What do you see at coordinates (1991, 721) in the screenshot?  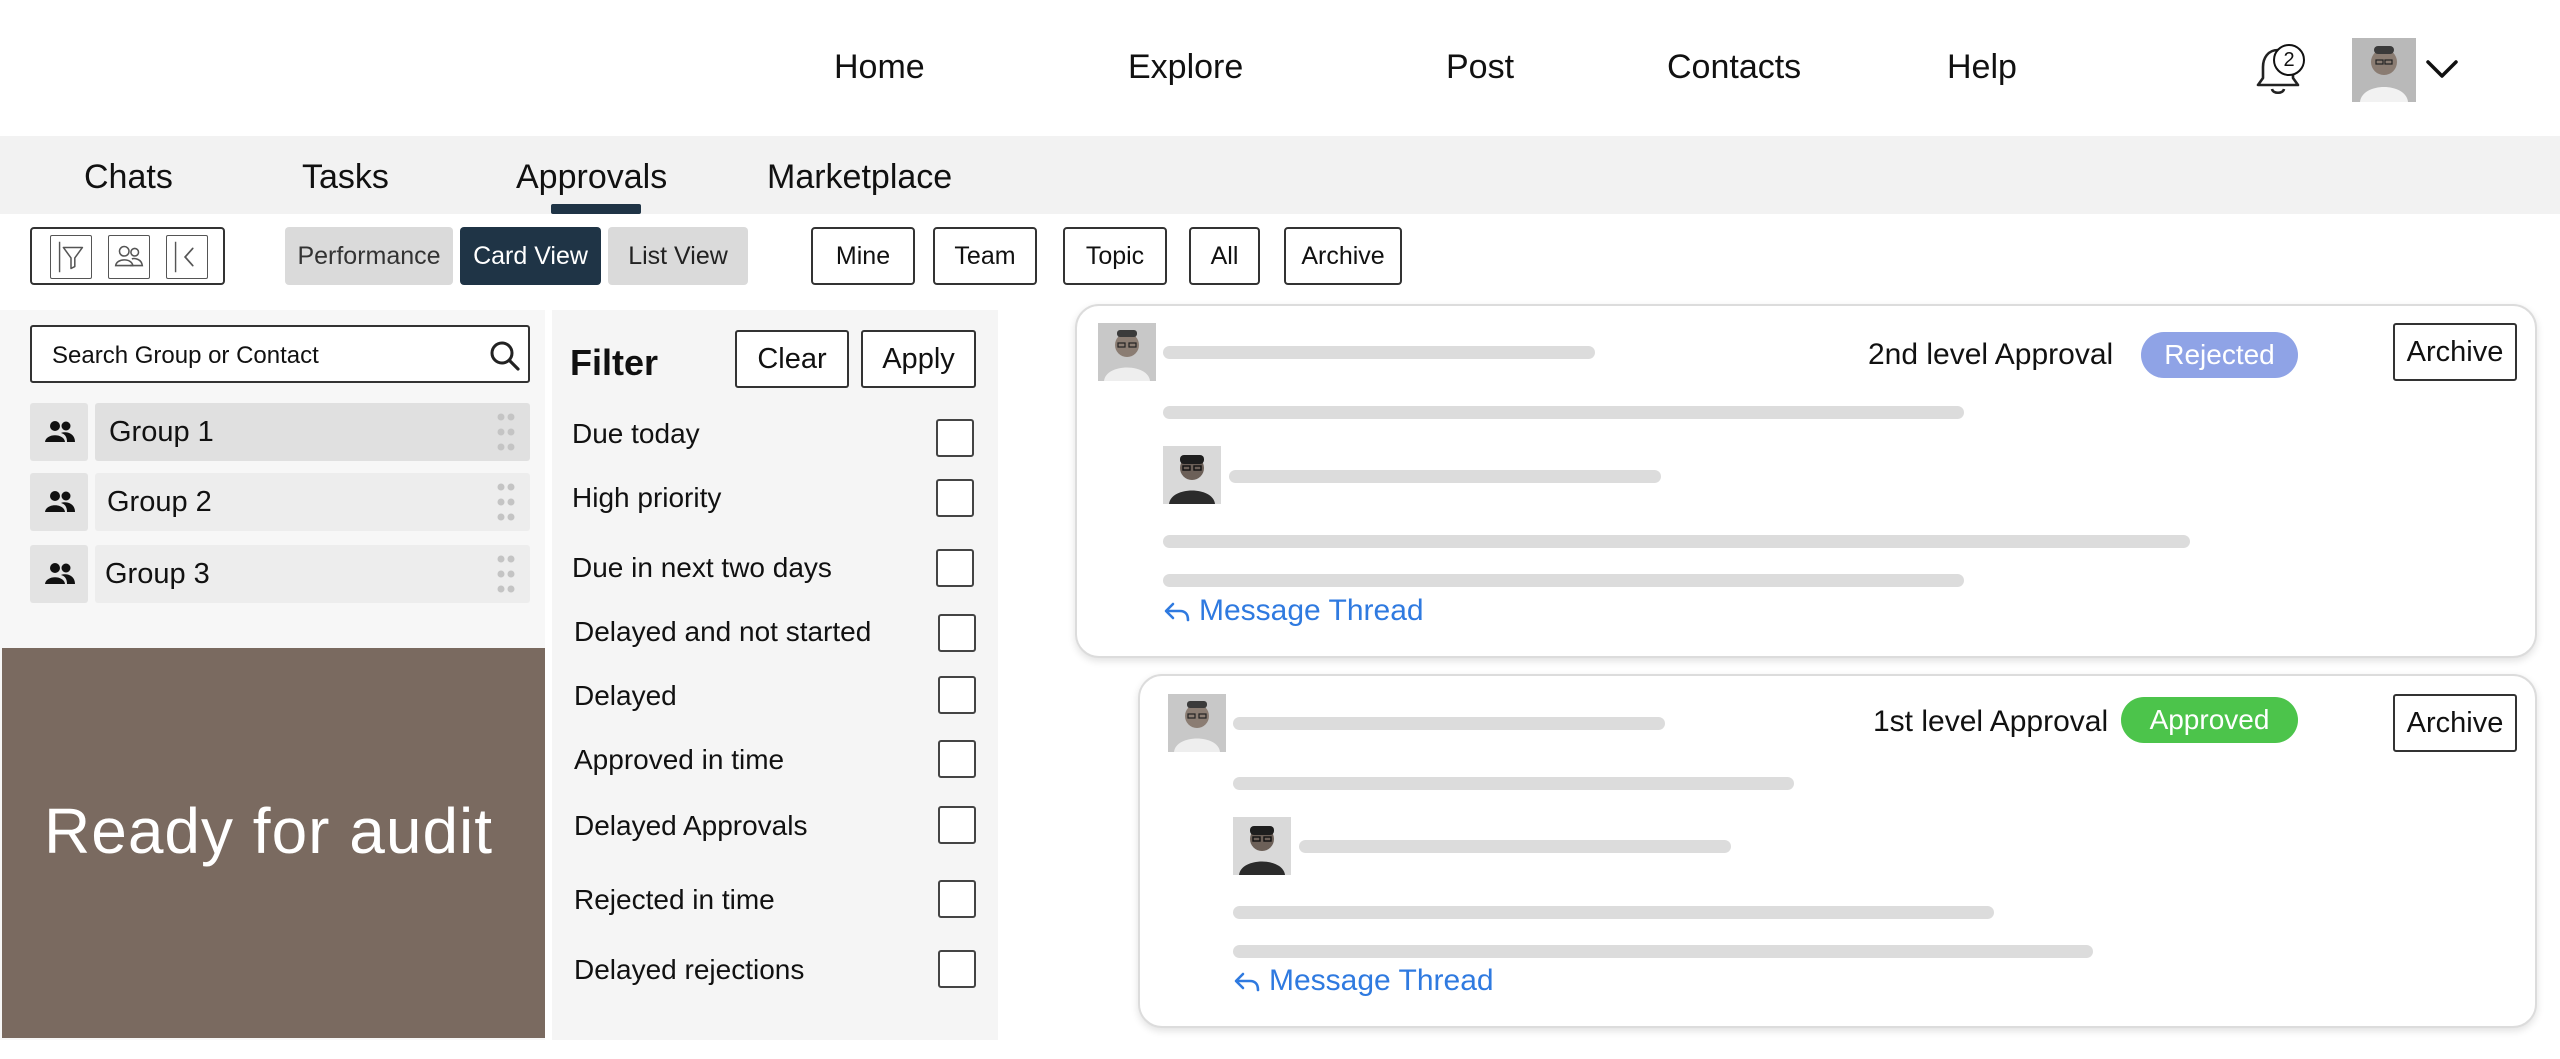 I see `approval-level-label: 1st level Approval` at bounding box center [1991, 721].